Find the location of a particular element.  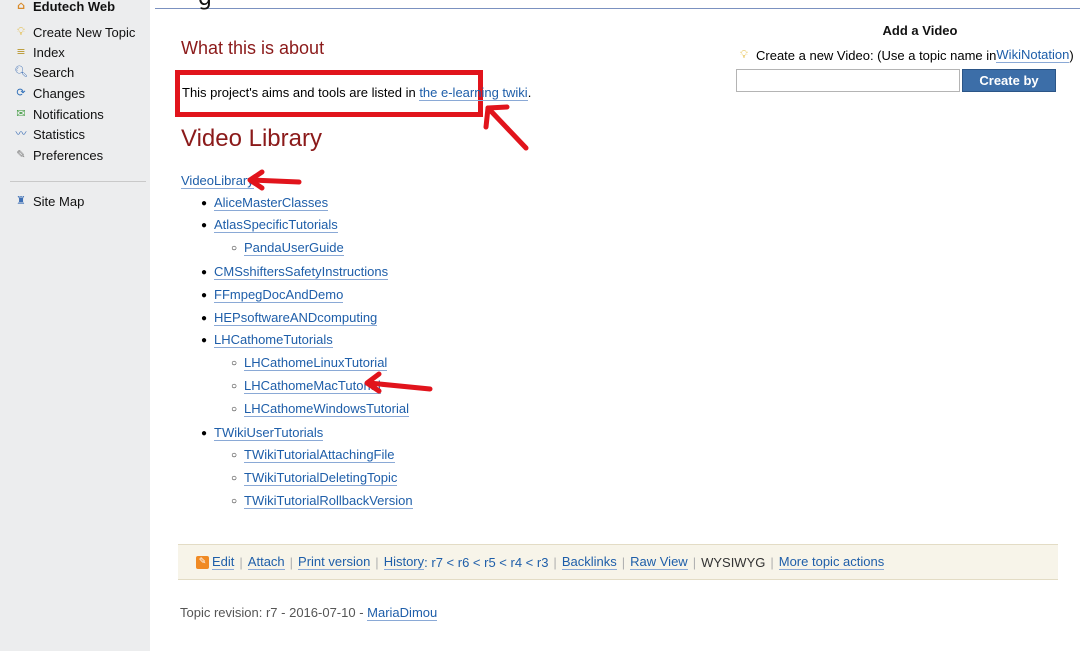

topic-name-input is located at coordinates (848, 80).